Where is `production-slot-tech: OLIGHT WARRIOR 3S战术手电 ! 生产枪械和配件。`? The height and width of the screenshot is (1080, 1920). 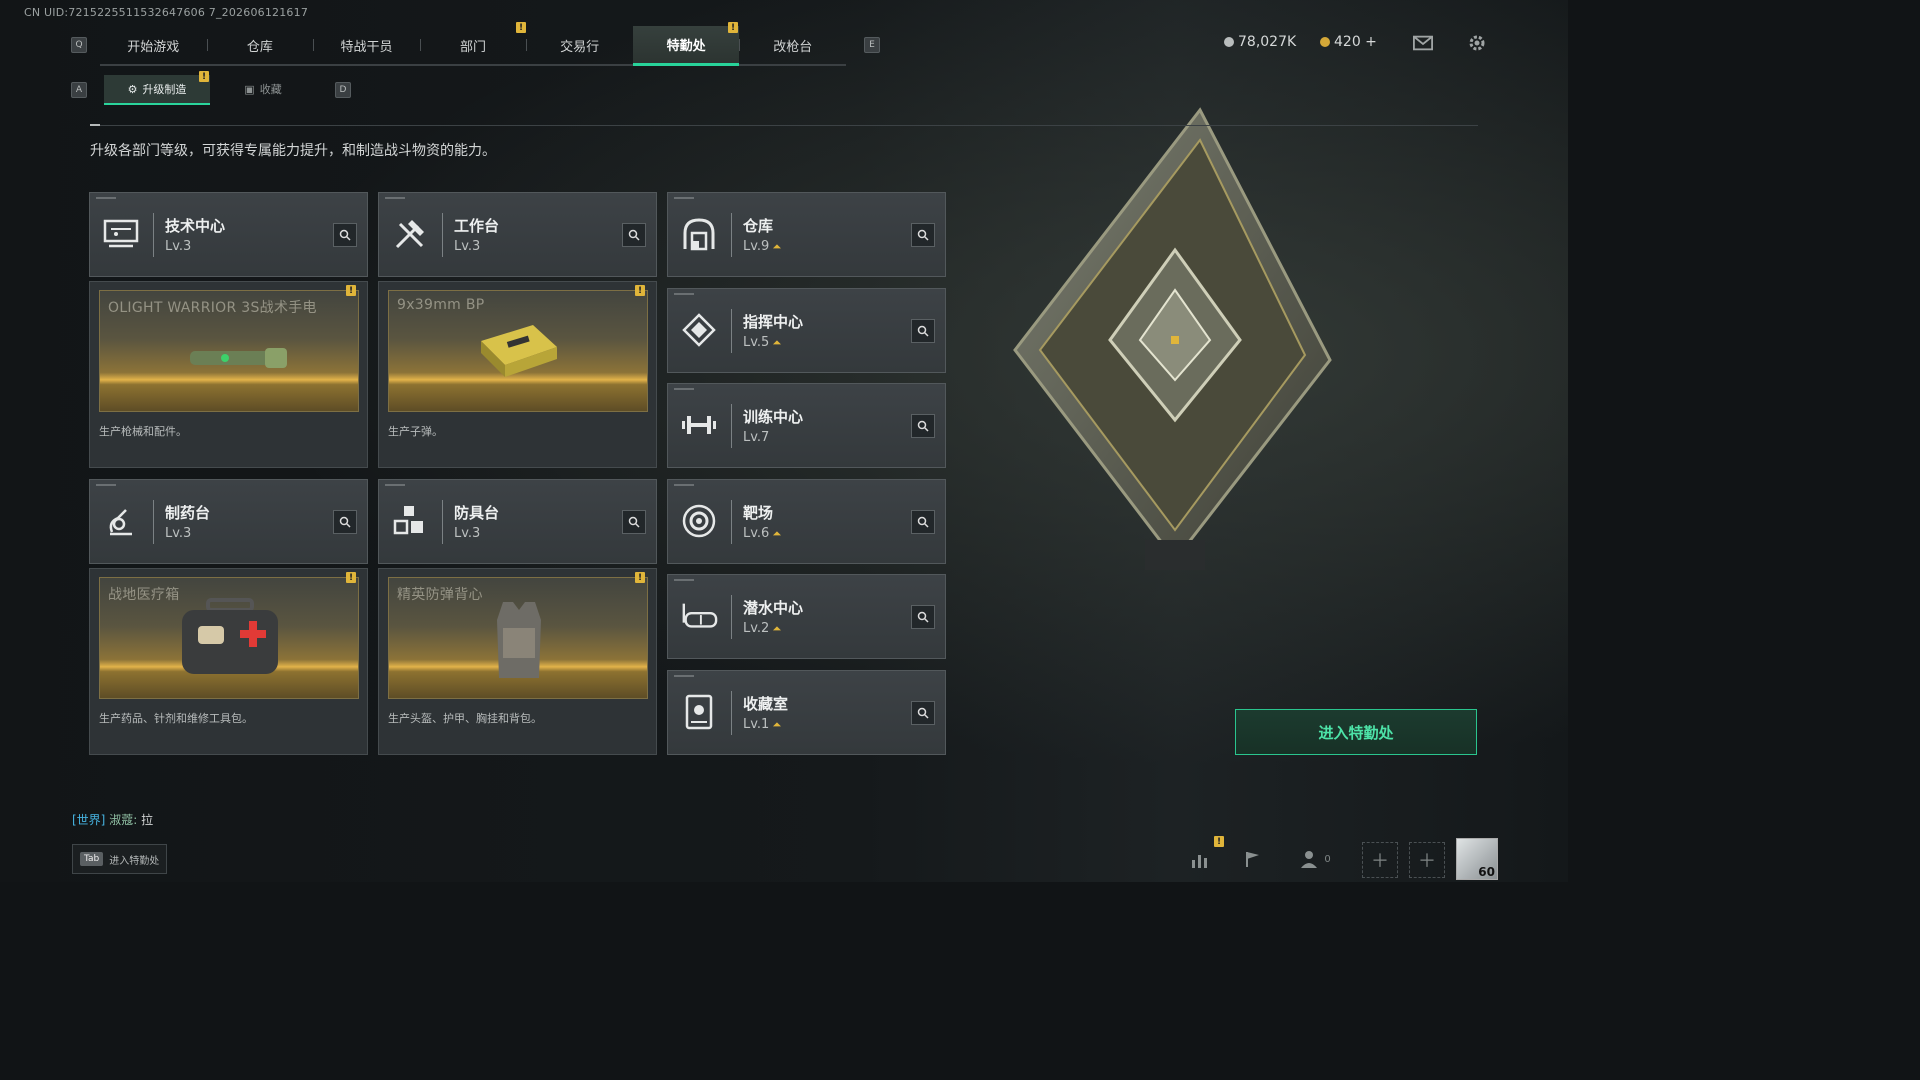
production-slot-tech: OLIGHT WARRIOR 3S战术手电 ! 生产枪械和配件。 is located at coordinates (228, 374).